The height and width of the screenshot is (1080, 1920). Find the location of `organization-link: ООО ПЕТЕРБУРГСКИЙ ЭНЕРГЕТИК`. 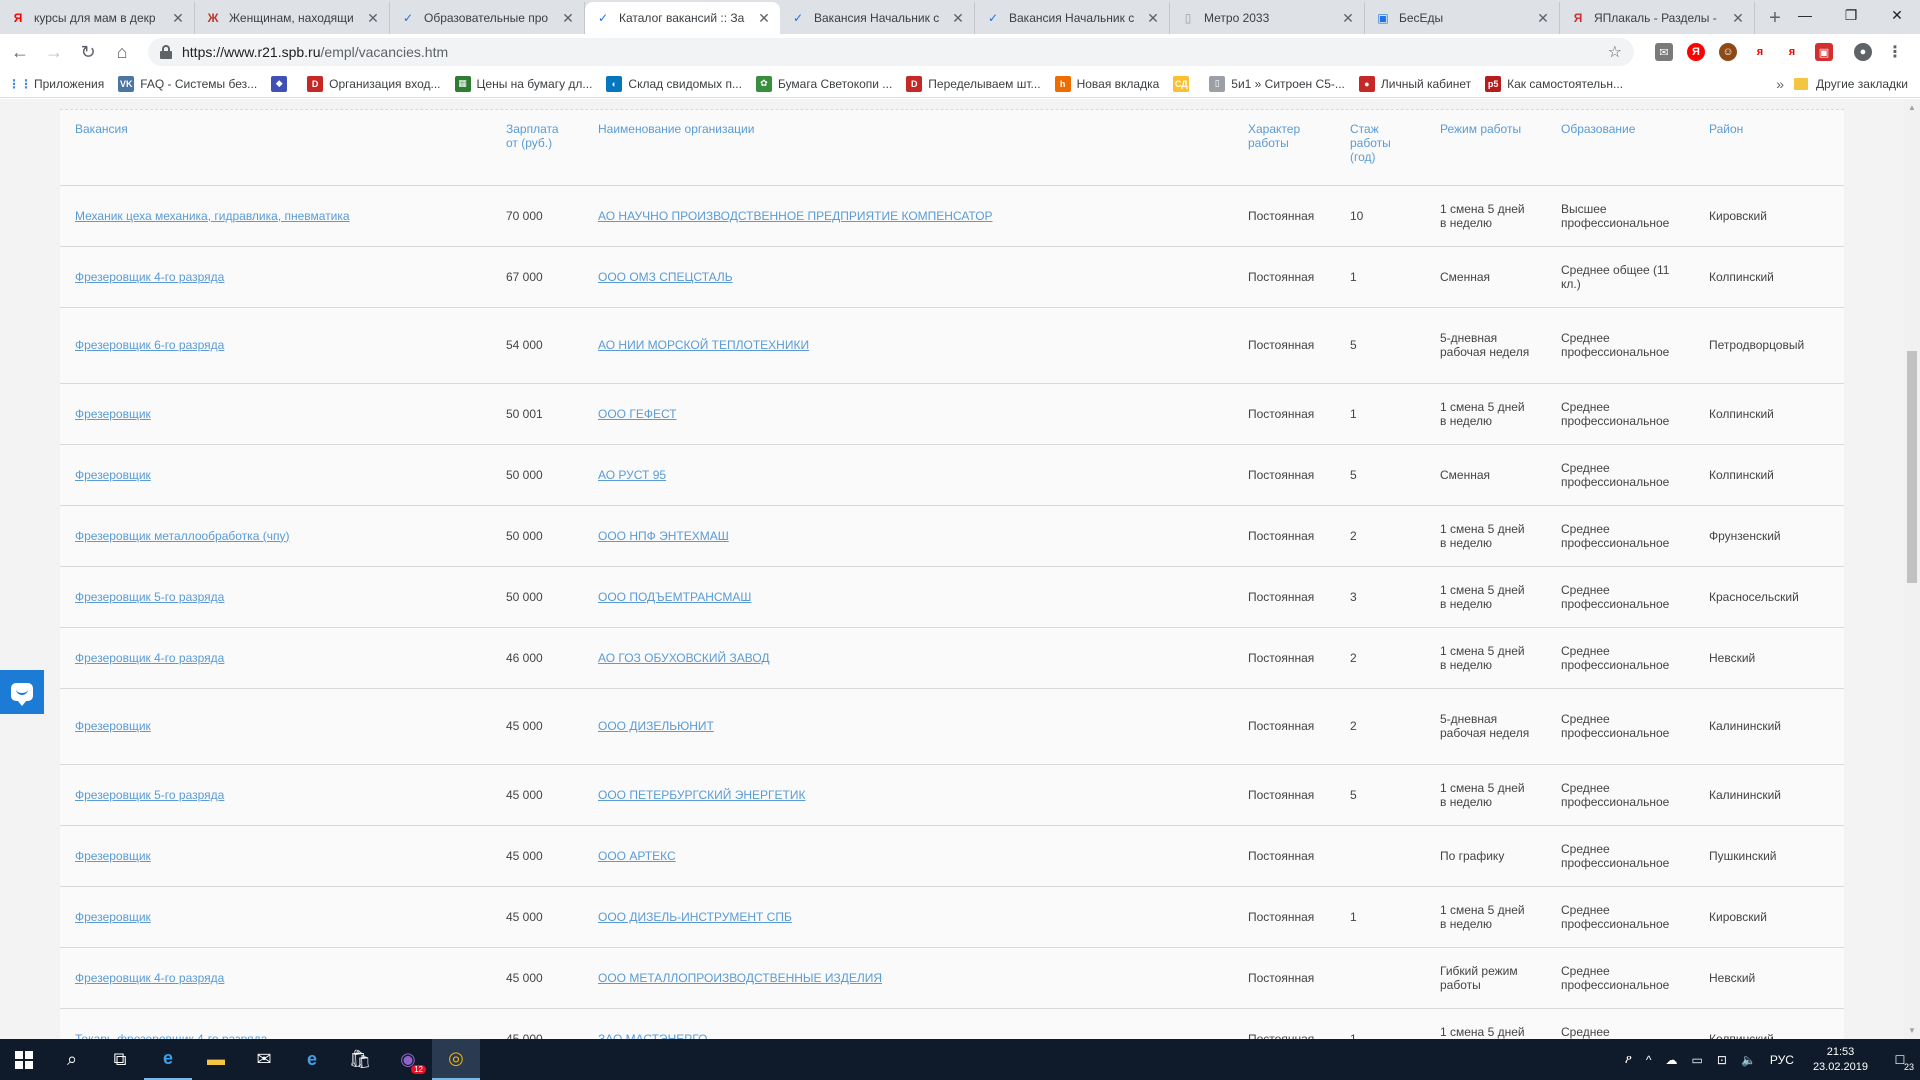

organization-link: ООО ПЕТЕРБУРГСКИЙ ЭНЕРГЕТИК is located at coordinates (701, 795).